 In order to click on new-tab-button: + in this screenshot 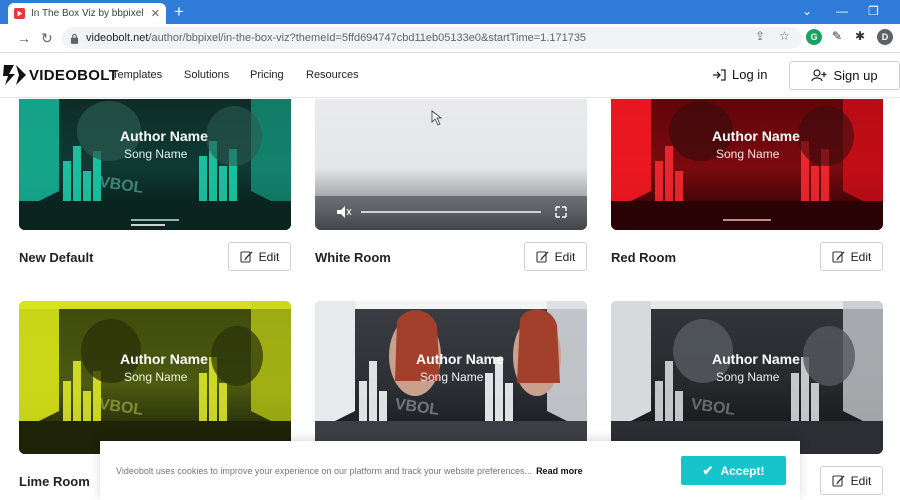, I will do `click(179, 12)`.